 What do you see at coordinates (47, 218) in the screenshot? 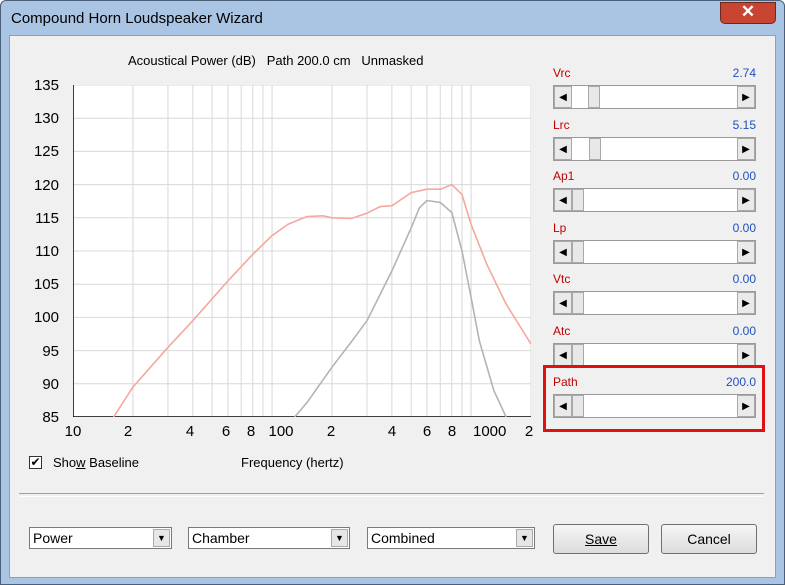
I see `y-tick-label: 115` at bounding box center [47, 218].